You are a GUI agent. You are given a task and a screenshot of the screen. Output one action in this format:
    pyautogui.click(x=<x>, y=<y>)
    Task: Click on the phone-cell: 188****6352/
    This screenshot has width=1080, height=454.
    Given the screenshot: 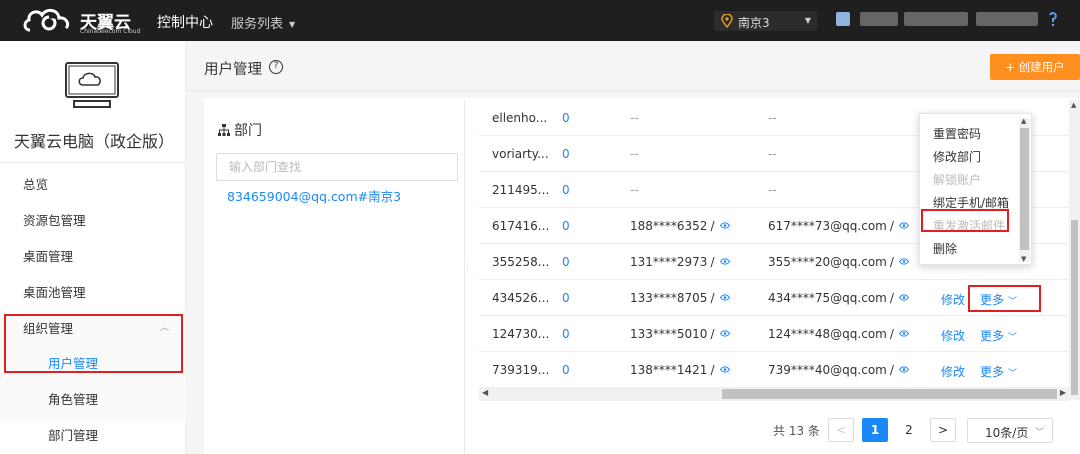 What is the action you would take?
    pyautogui.click(x=680, y=226)
    